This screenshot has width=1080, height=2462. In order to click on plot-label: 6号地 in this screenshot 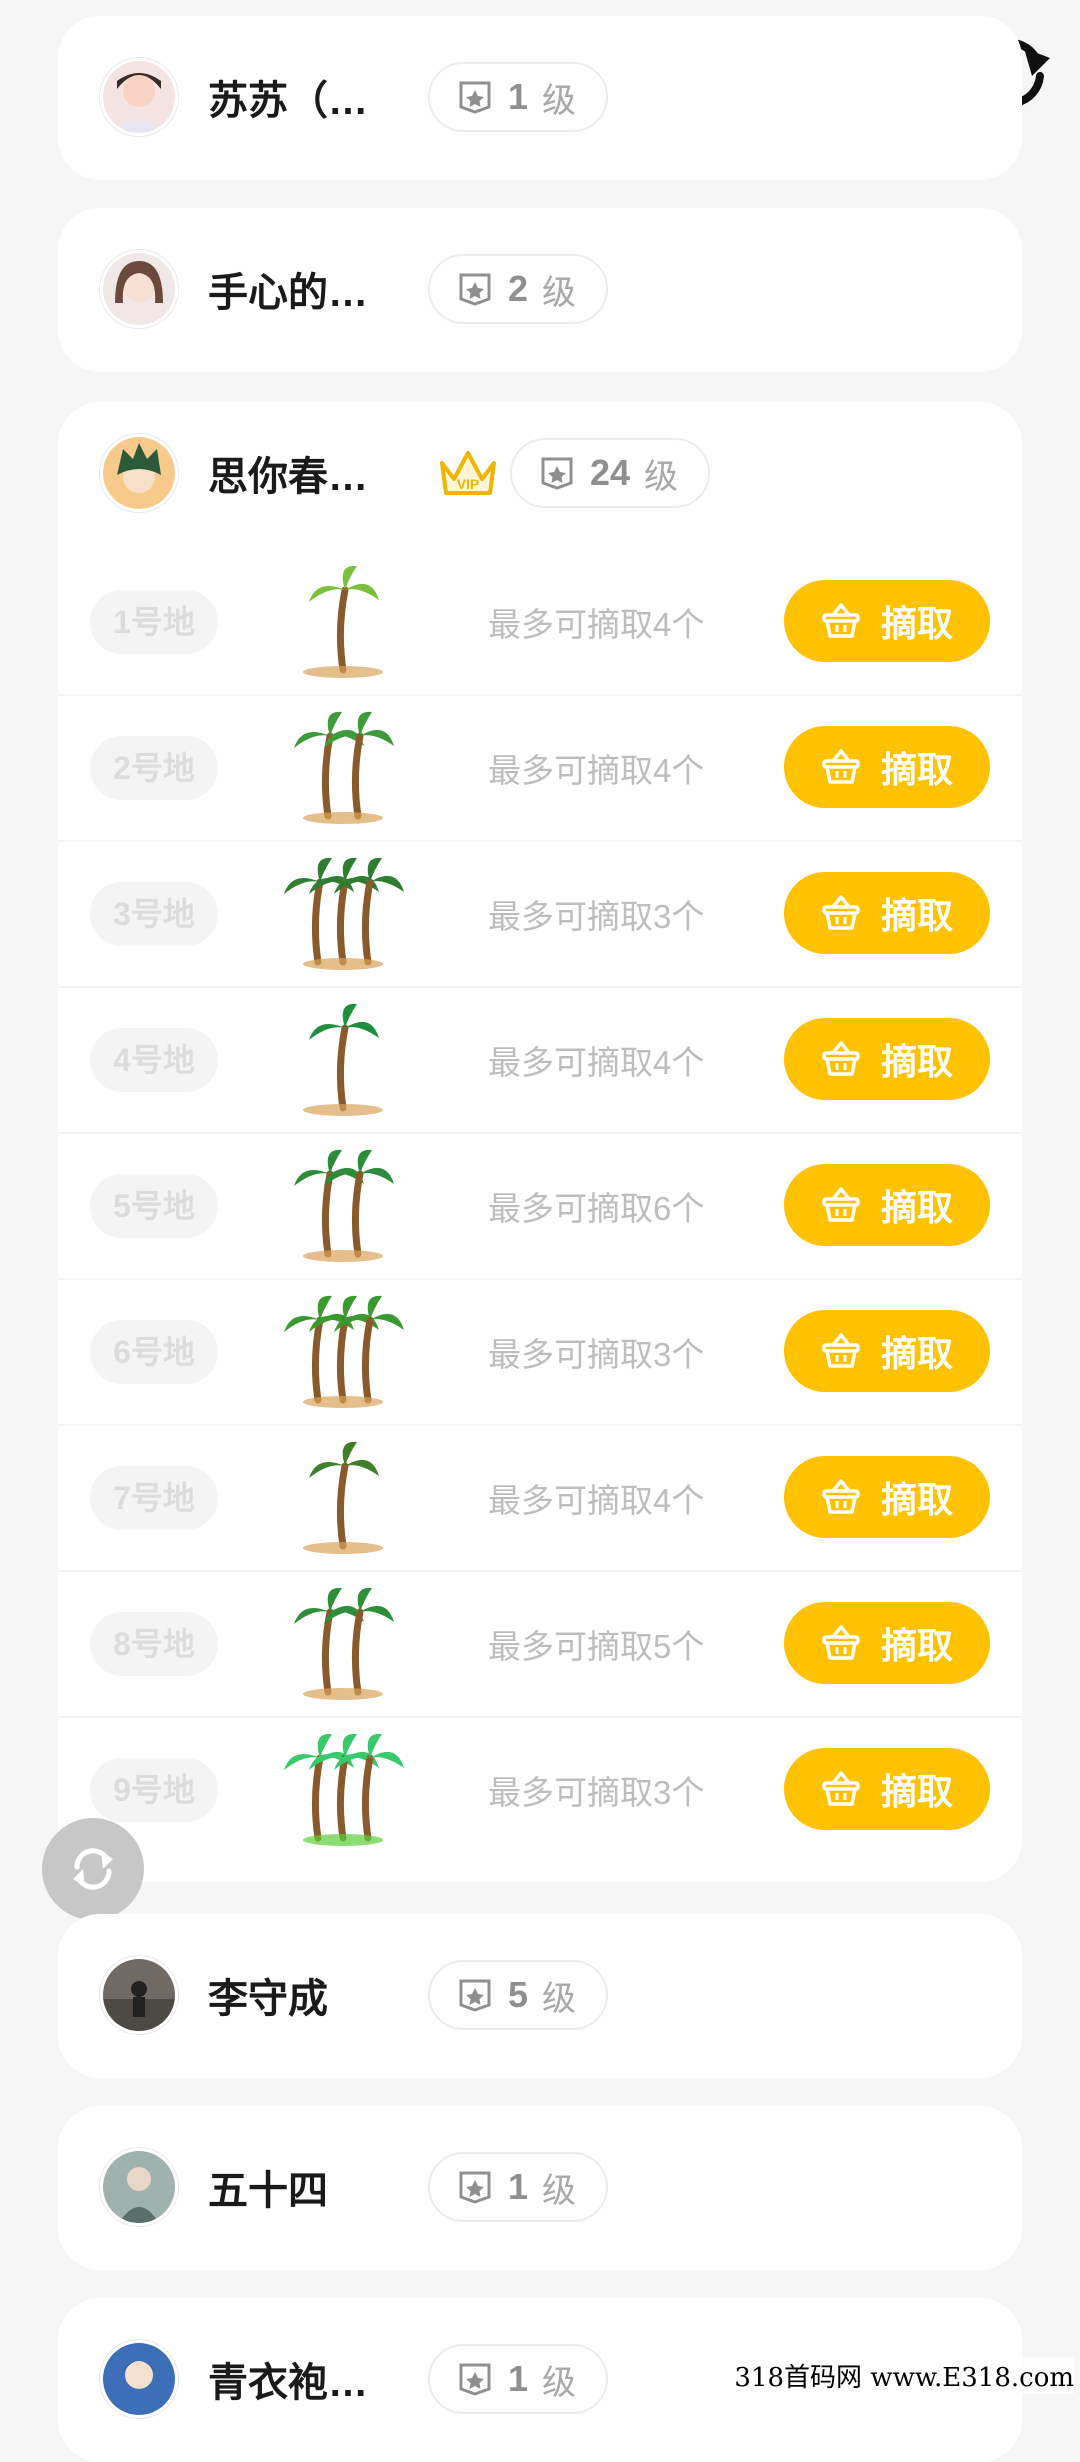, I will do `click(154, 1352)`.